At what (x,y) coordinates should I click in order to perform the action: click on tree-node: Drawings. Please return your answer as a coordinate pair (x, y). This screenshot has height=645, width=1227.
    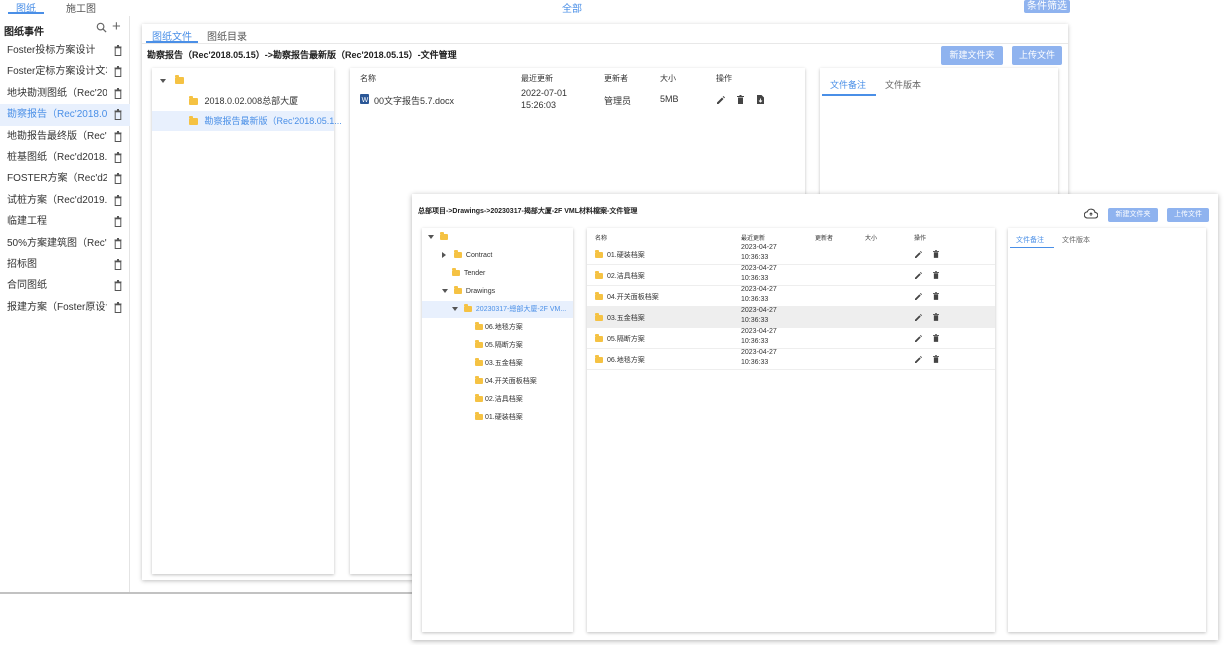
    Looking at the image, I should click on (497, 291).